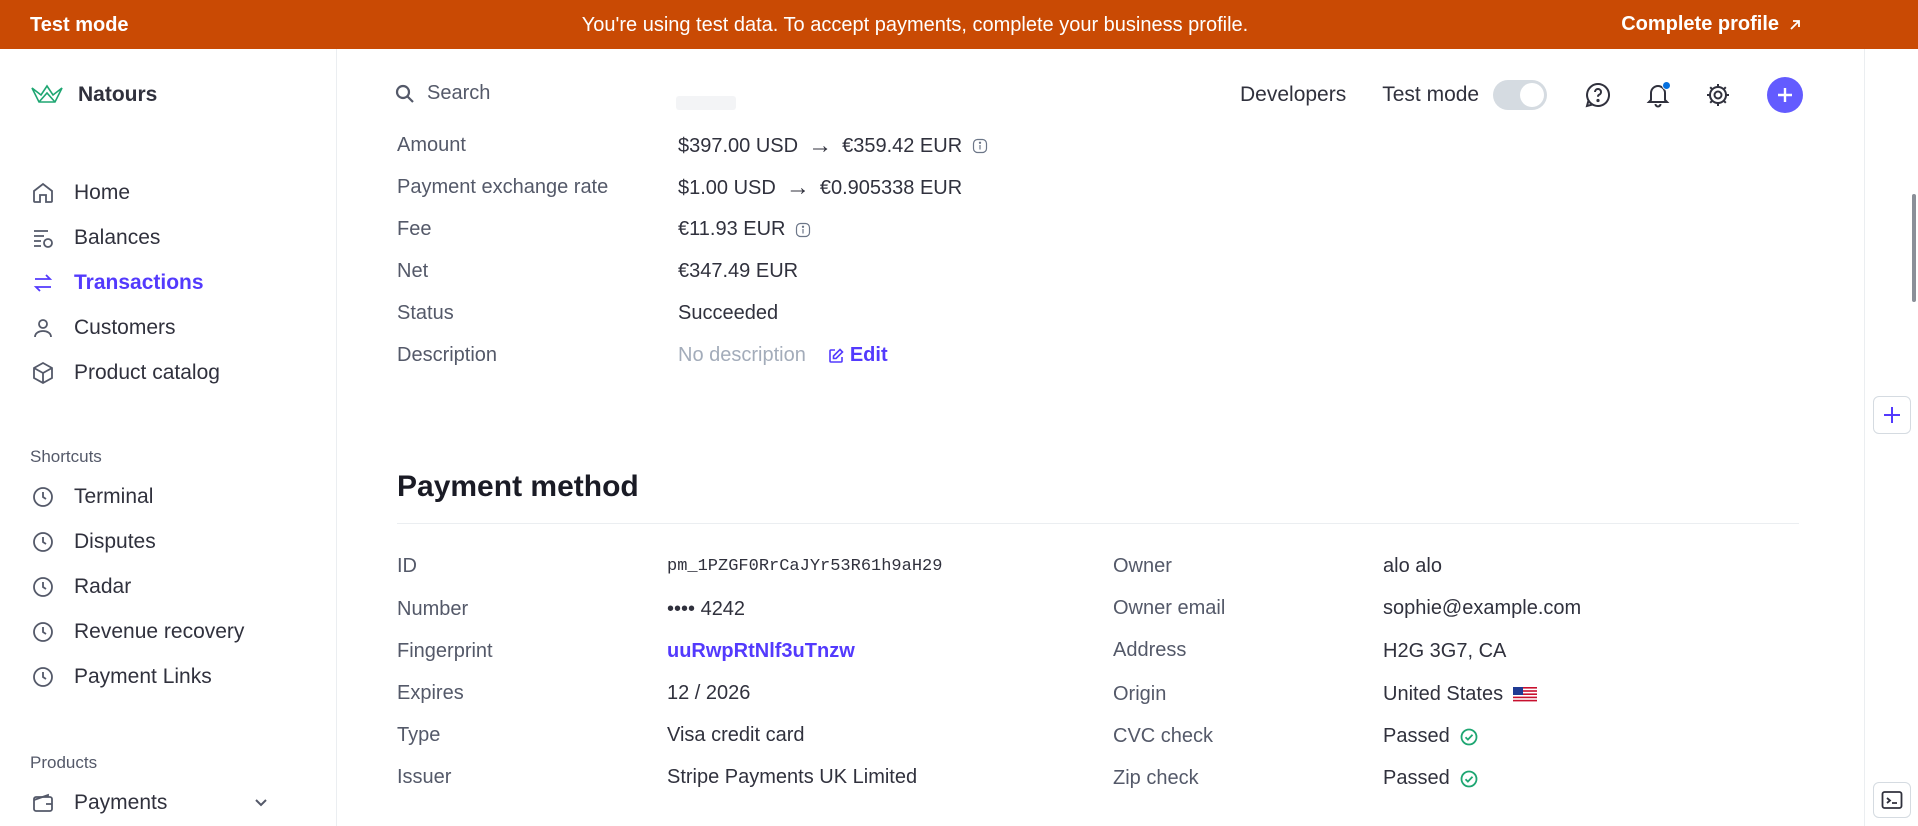  Describe the element at coordinates (103, 586) in the screenshot. I see `sidebar-item-label: Radar` at that location.